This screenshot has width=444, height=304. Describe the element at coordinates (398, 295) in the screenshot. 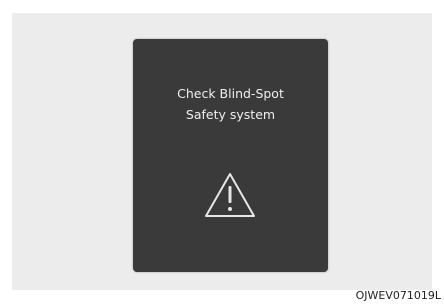

I see `figure-code: OJWEV071019L` at that location.